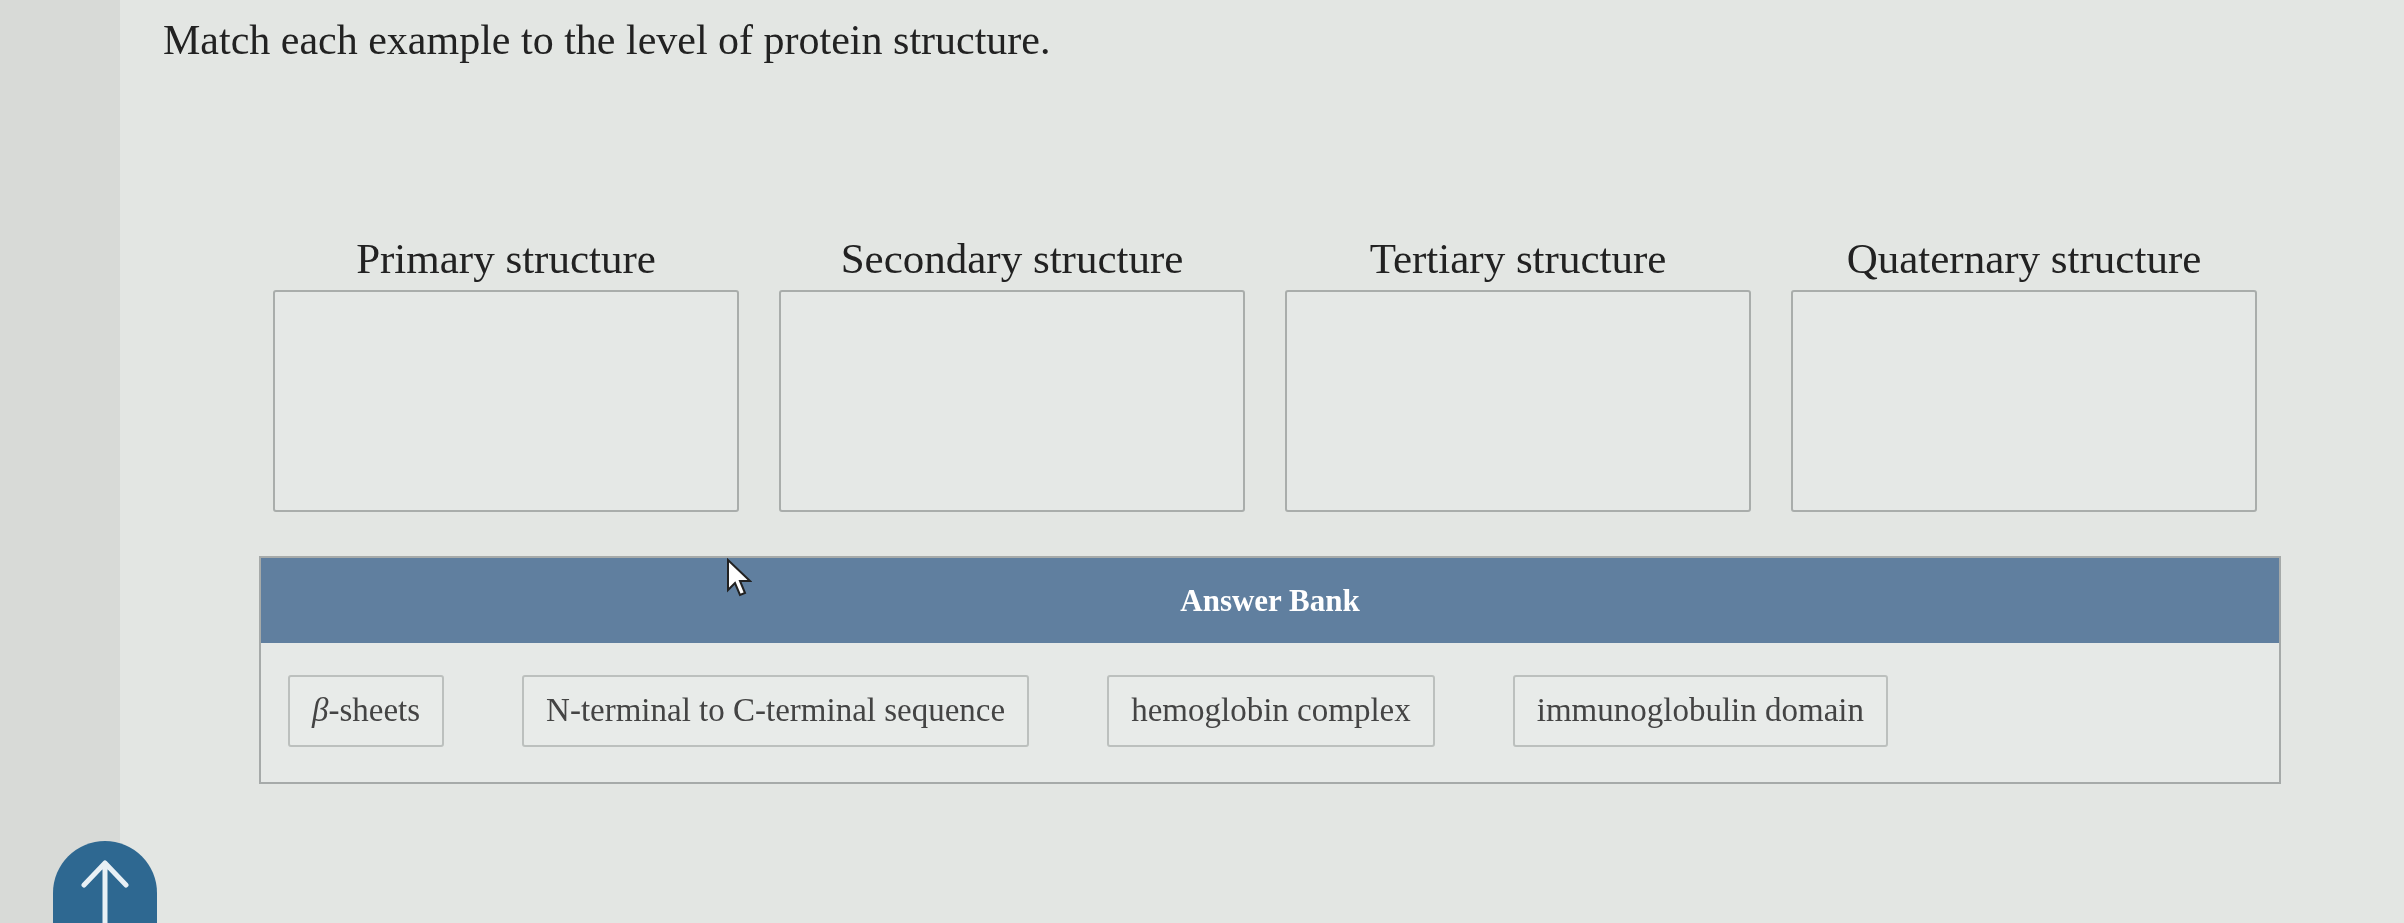  I want to click on answer-chip: β-sheets, so click(366, 711).